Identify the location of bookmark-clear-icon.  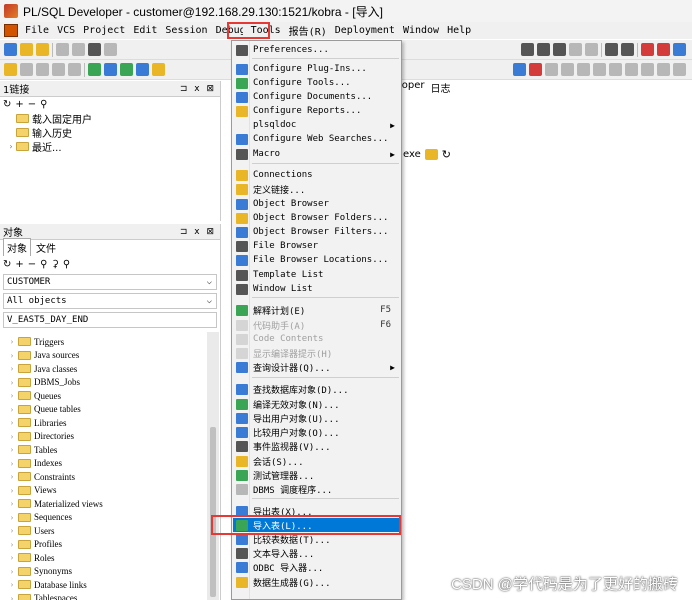
(599, 69).